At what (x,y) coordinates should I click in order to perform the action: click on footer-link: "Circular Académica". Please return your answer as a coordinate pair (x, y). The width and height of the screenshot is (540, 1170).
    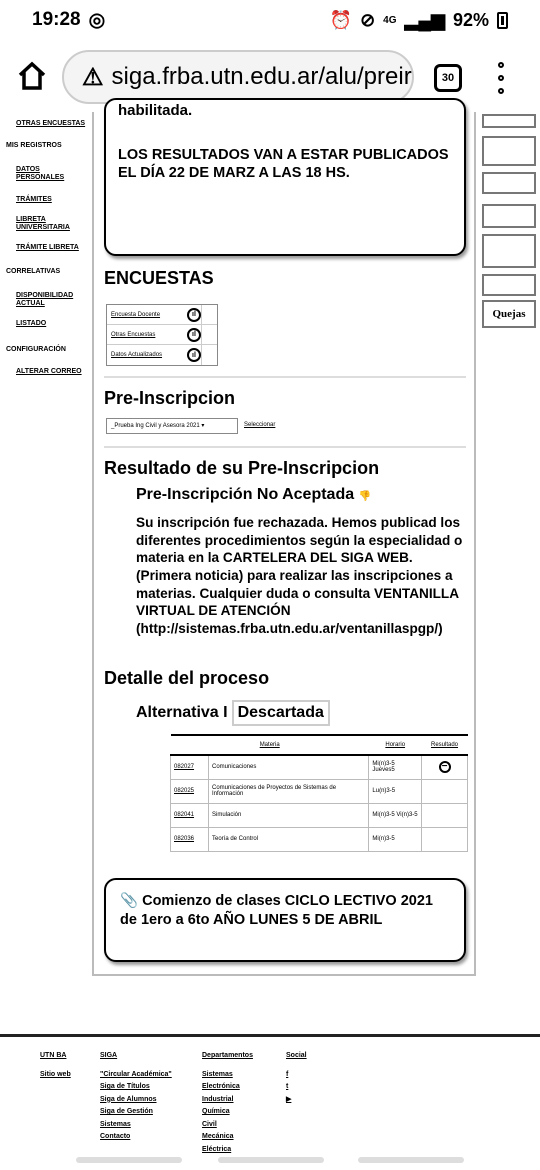
    Looking at the image, I should click on (136, 1075).